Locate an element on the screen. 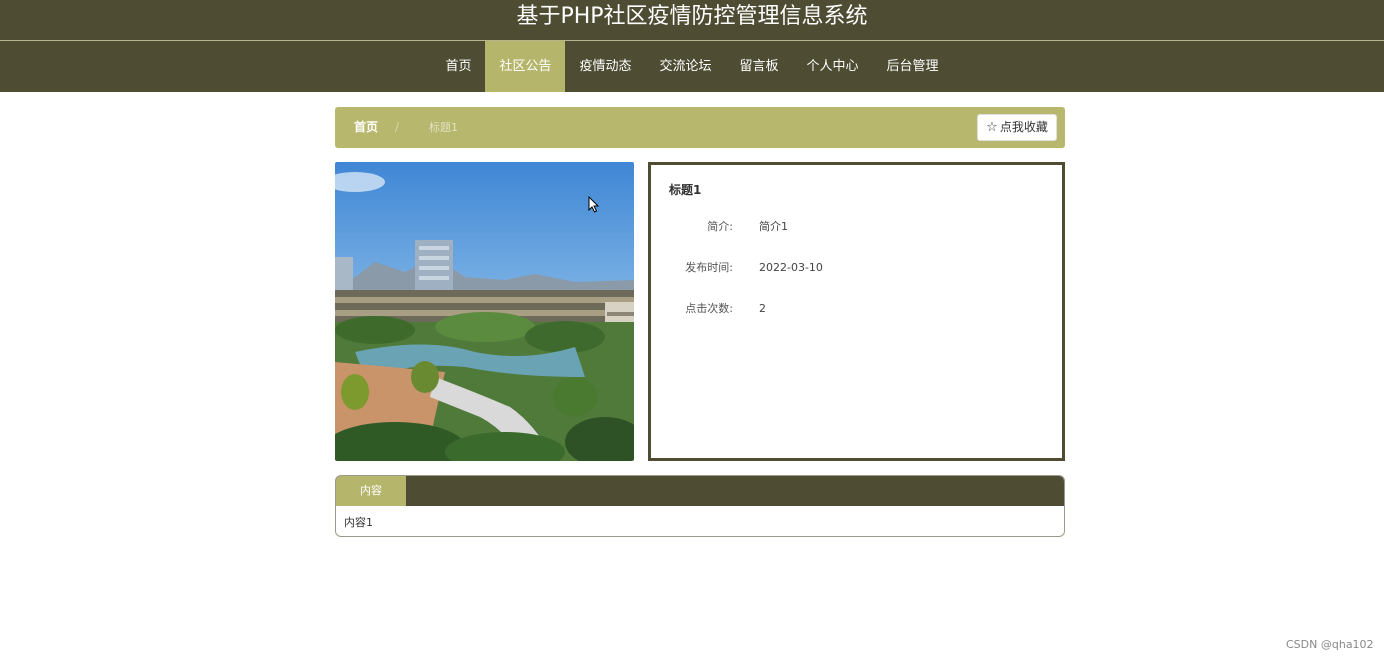 Image resolution: width=1384 pixels, height=661 pixels. site-title: 基于PHP社区疫情防控管理信息系统 is located at coordinates (692, 16).